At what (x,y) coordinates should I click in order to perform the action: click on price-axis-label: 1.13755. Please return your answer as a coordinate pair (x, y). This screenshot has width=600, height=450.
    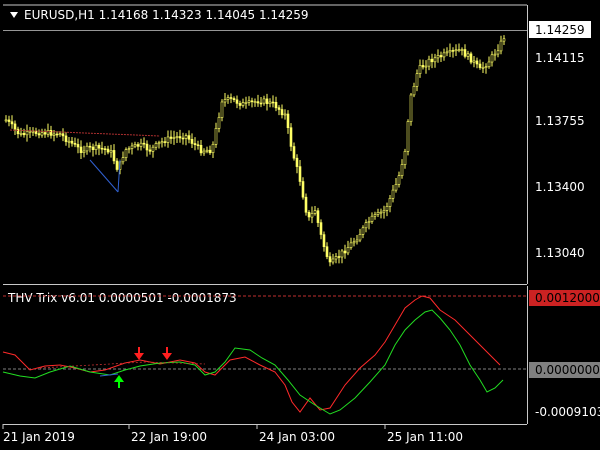
    Looking at the image, I should click on (560, 121).